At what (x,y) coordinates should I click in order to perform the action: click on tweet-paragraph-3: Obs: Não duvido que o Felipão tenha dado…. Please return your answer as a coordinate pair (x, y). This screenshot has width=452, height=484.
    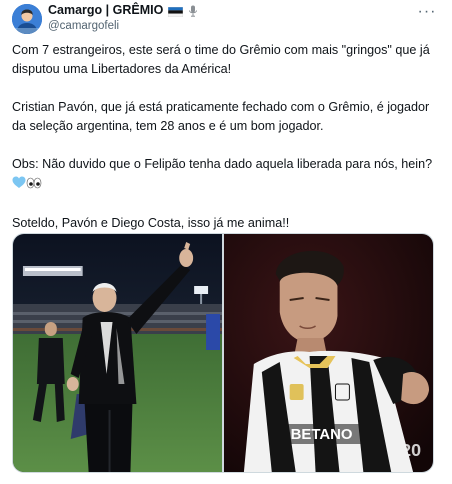
    Looking at the image, I should click on (222, 164).